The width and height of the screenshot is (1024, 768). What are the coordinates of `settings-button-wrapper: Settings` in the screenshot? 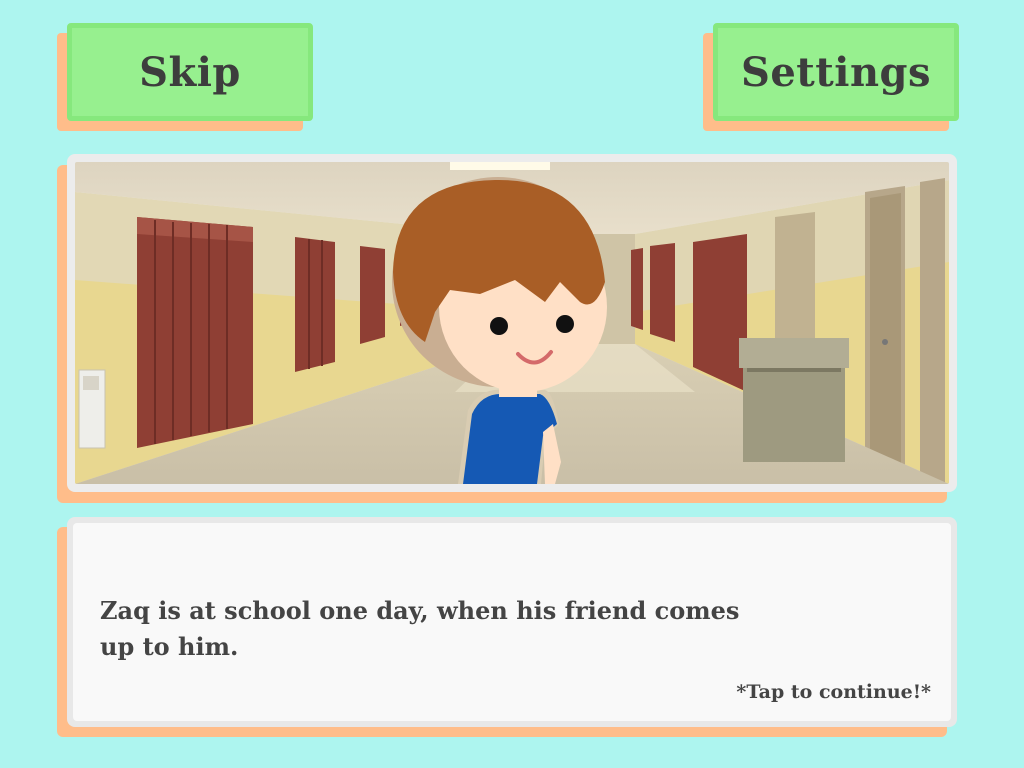 It's located at (831, 77).